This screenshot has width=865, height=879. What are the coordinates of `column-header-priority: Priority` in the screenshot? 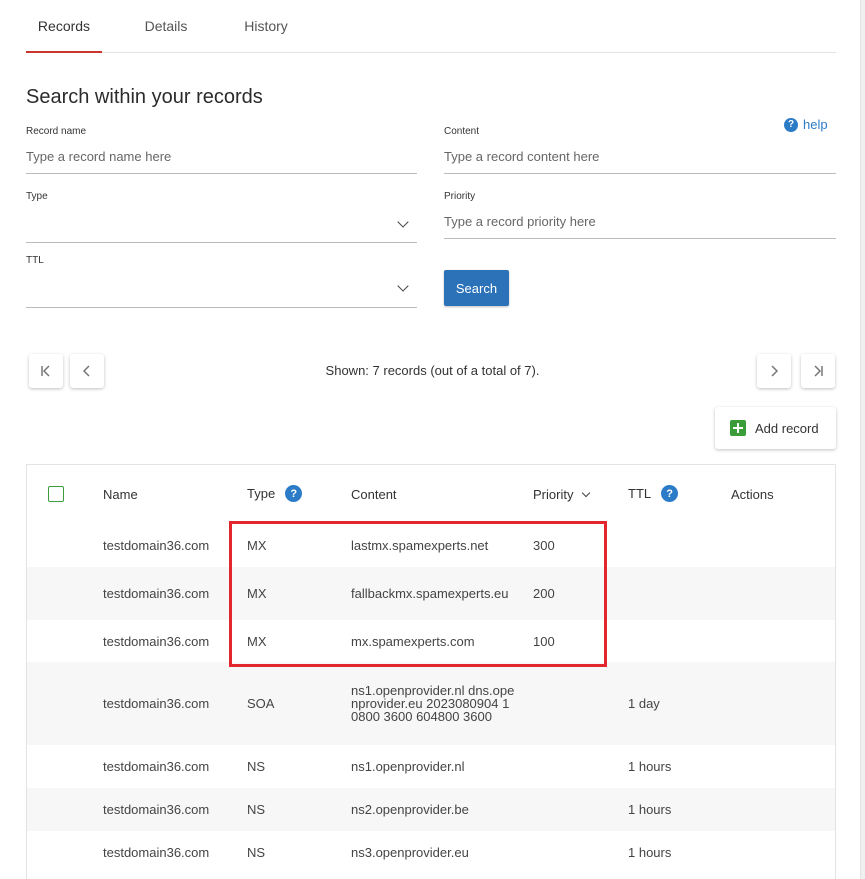 It's located at (562, 494).